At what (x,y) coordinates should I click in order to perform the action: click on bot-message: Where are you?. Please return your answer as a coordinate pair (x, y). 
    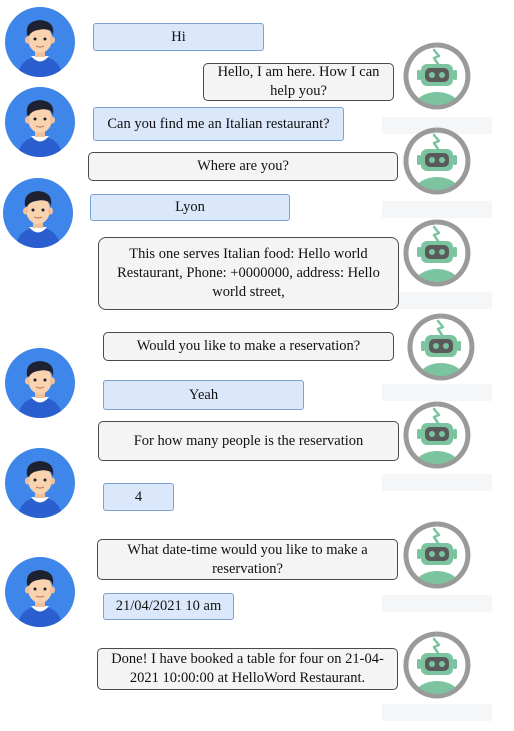
    Looking at the image, I should click on (243, 166).